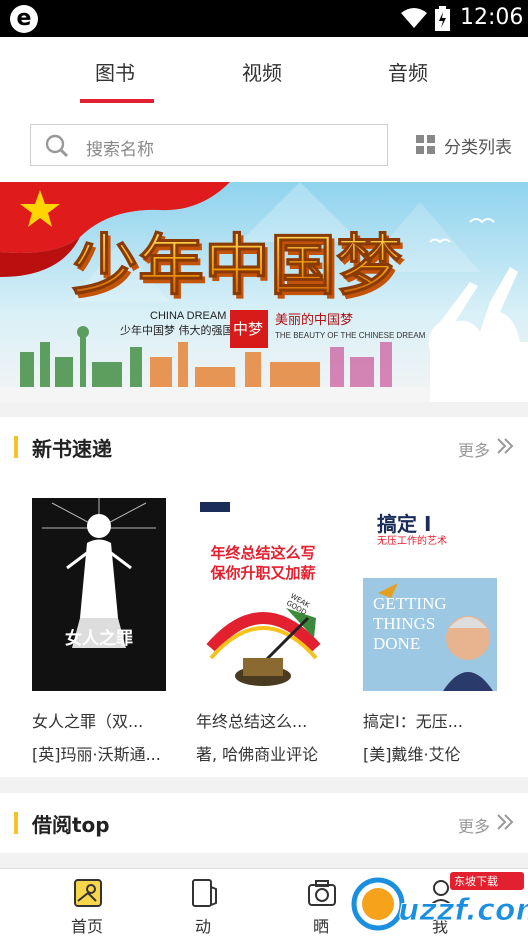 The width and height of the screenshot is (528, 940). I want to click on nav-activity: 动, so click(203, 904).